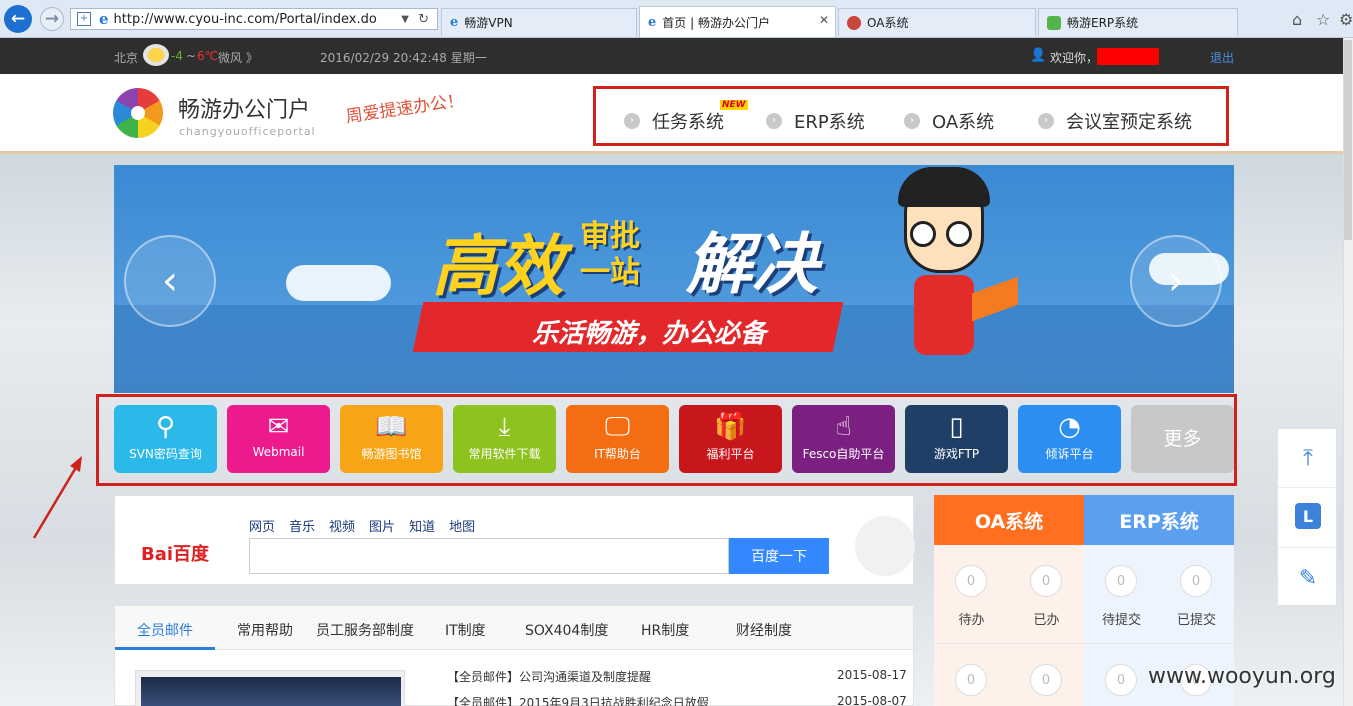 The width and height of the screenshot is (1353, 706). Describe the element at coordinates (872, 675) in the screenshot. I see `news-item-date: 2015-08-17` at that location.